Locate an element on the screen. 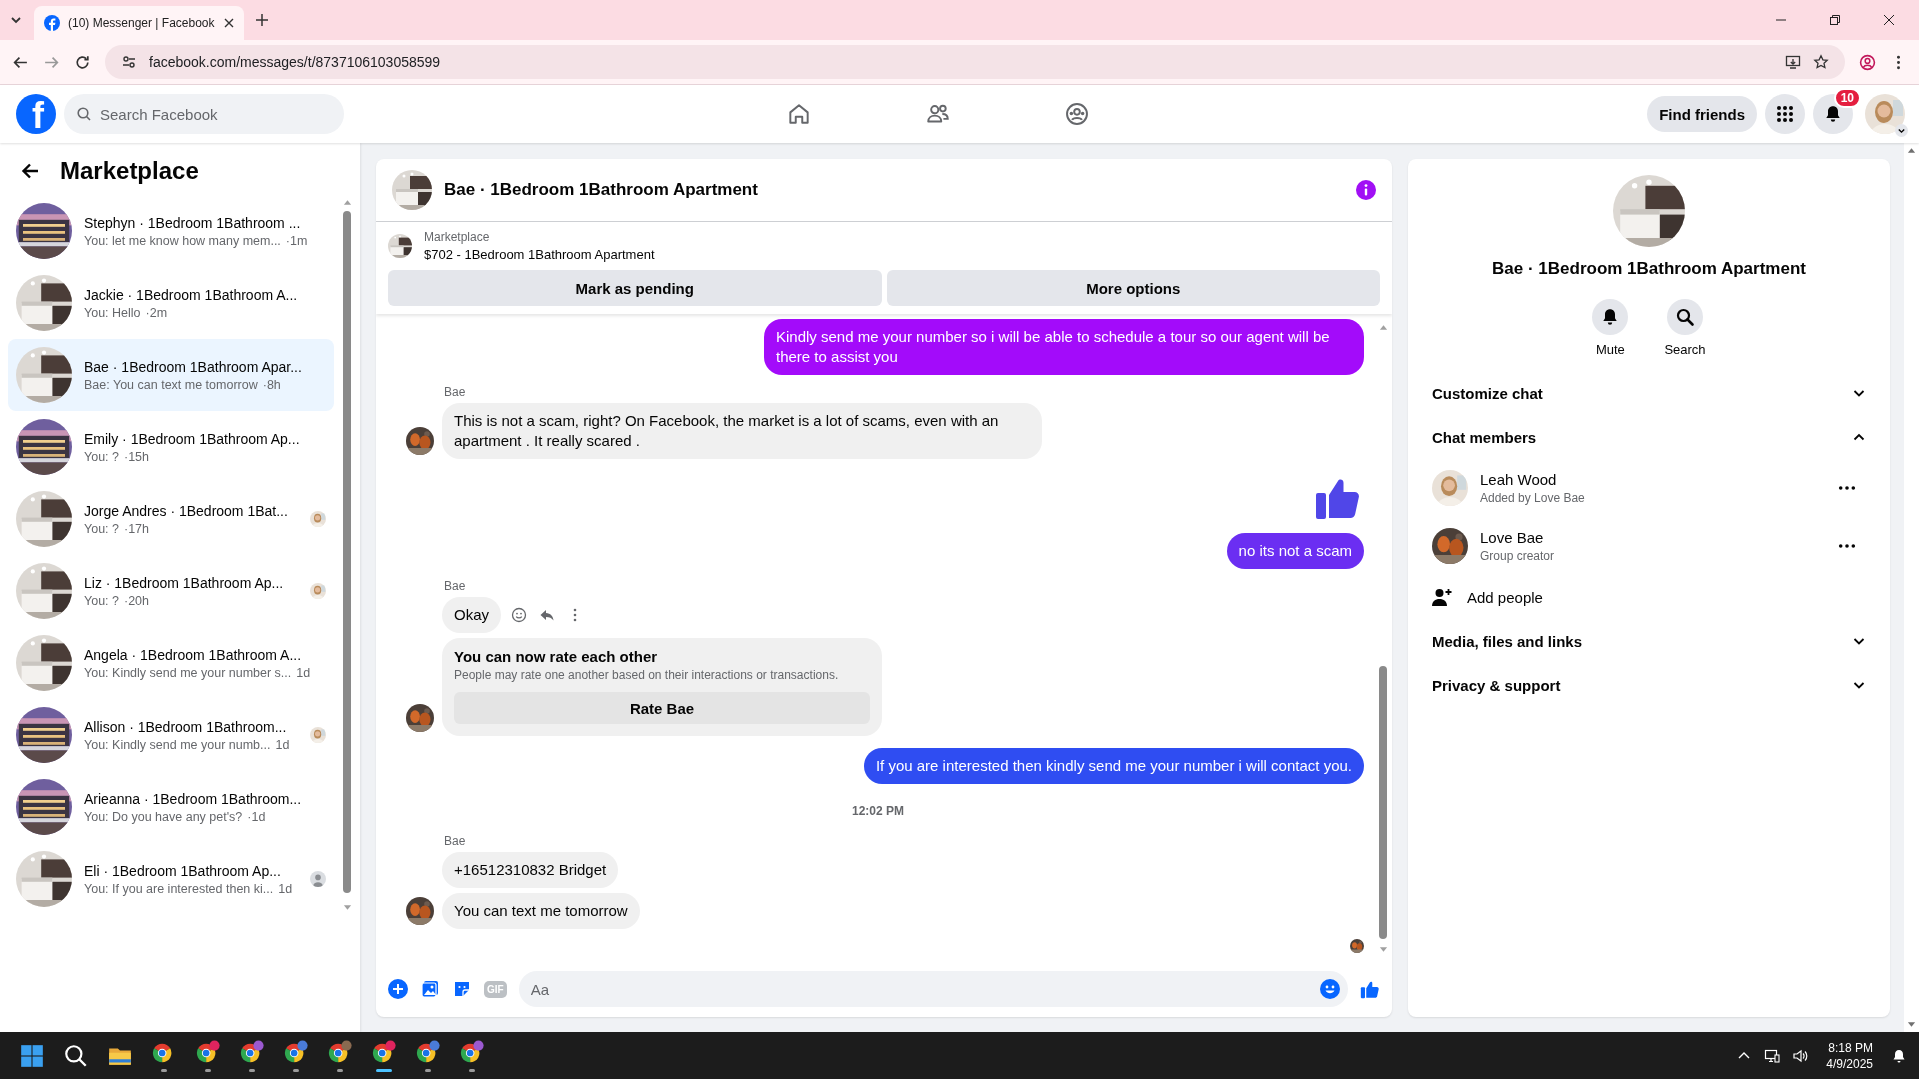  notification-badge: 10 is located at coordinates (1847, 98).